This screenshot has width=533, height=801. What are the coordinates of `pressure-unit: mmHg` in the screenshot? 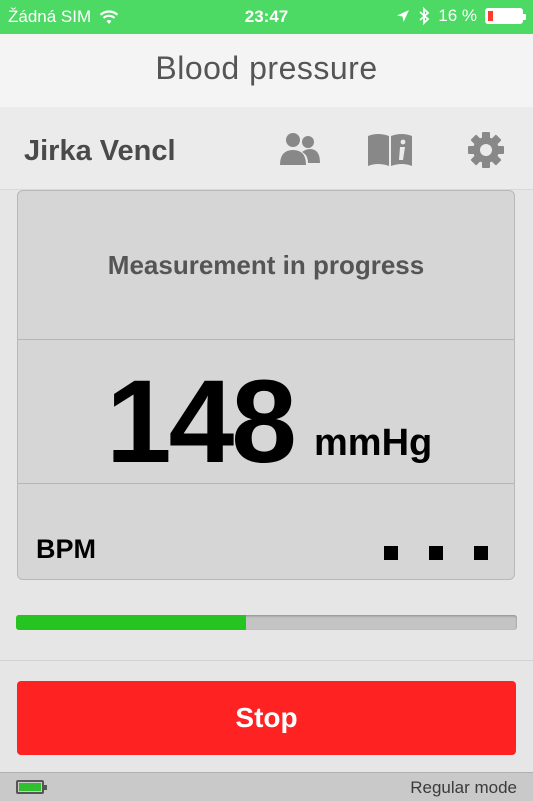 It's located at (373, 443).